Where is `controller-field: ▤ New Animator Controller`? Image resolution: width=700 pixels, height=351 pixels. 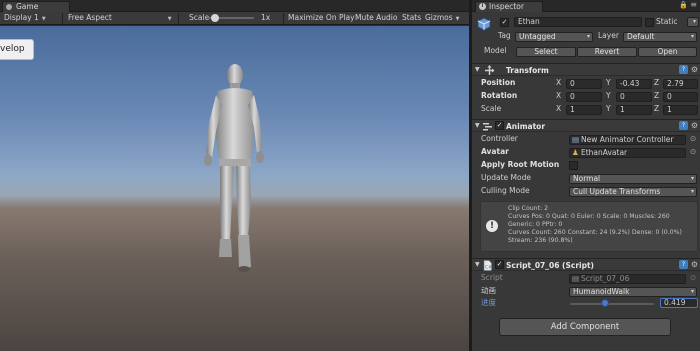 controller-field: ▤ New Animator Controller is located at coordinates (627, 140).